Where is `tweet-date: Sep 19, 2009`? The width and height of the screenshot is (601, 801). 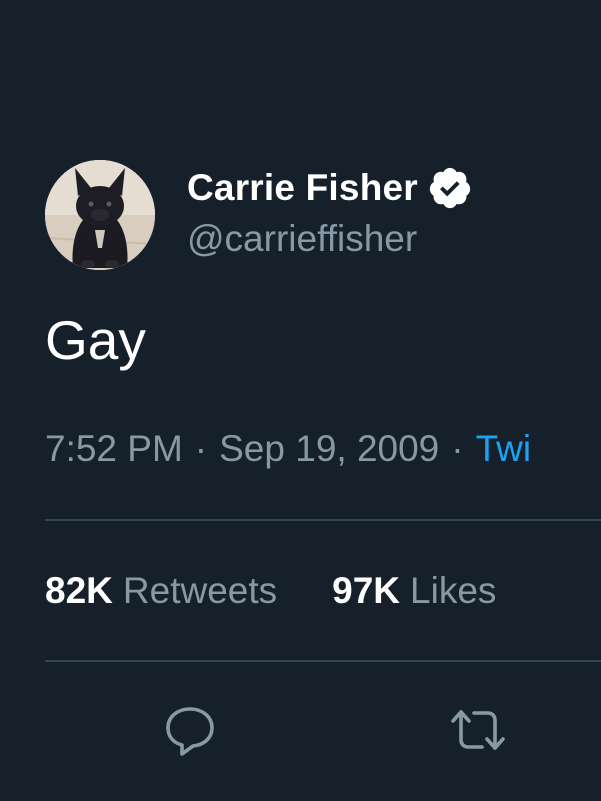 tweet-date: Sep 19, 2009 is located at coordinates (329, 448).